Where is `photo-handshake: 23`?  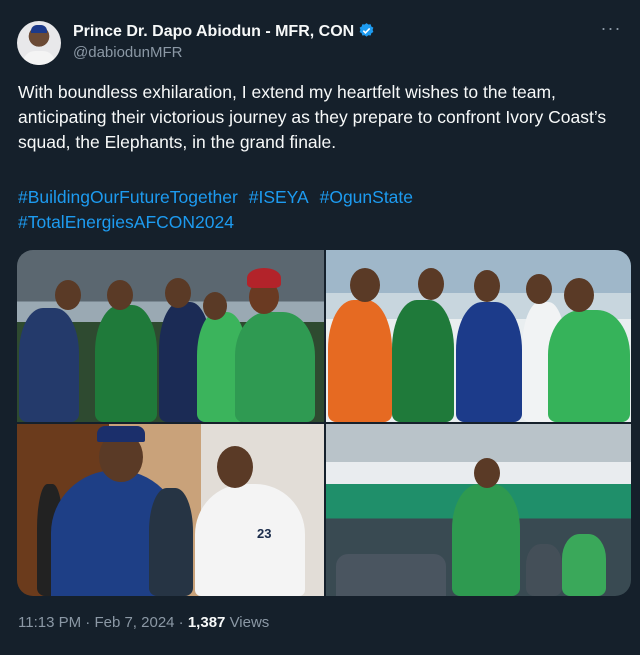 photo-handshake: 23 is located at coordinates (170, 510).